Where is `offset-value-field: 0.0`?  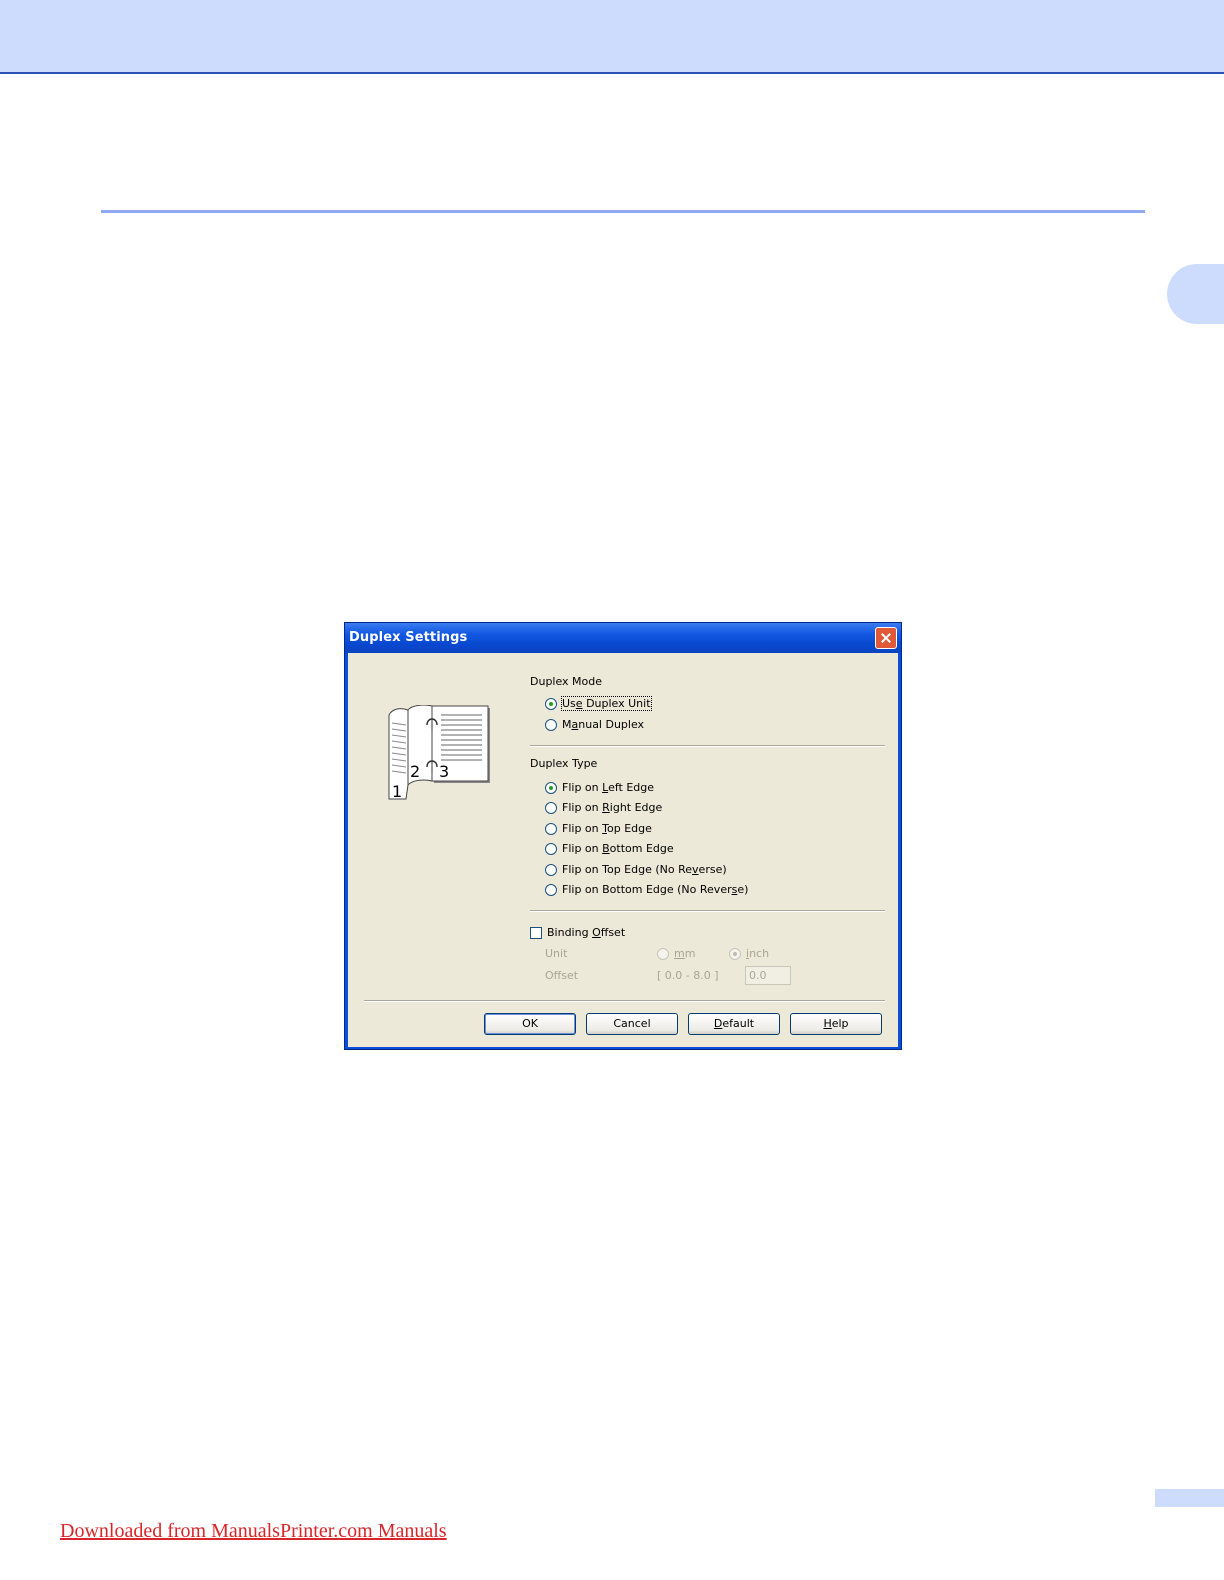 offset-value-field: 0.0 is located at coordinates (768, 975).